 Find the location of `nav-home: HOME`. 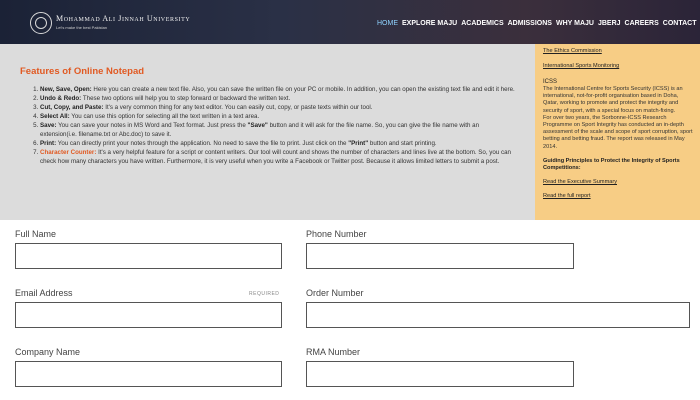

nav-home: HOME is located at coordinates (387, 23).